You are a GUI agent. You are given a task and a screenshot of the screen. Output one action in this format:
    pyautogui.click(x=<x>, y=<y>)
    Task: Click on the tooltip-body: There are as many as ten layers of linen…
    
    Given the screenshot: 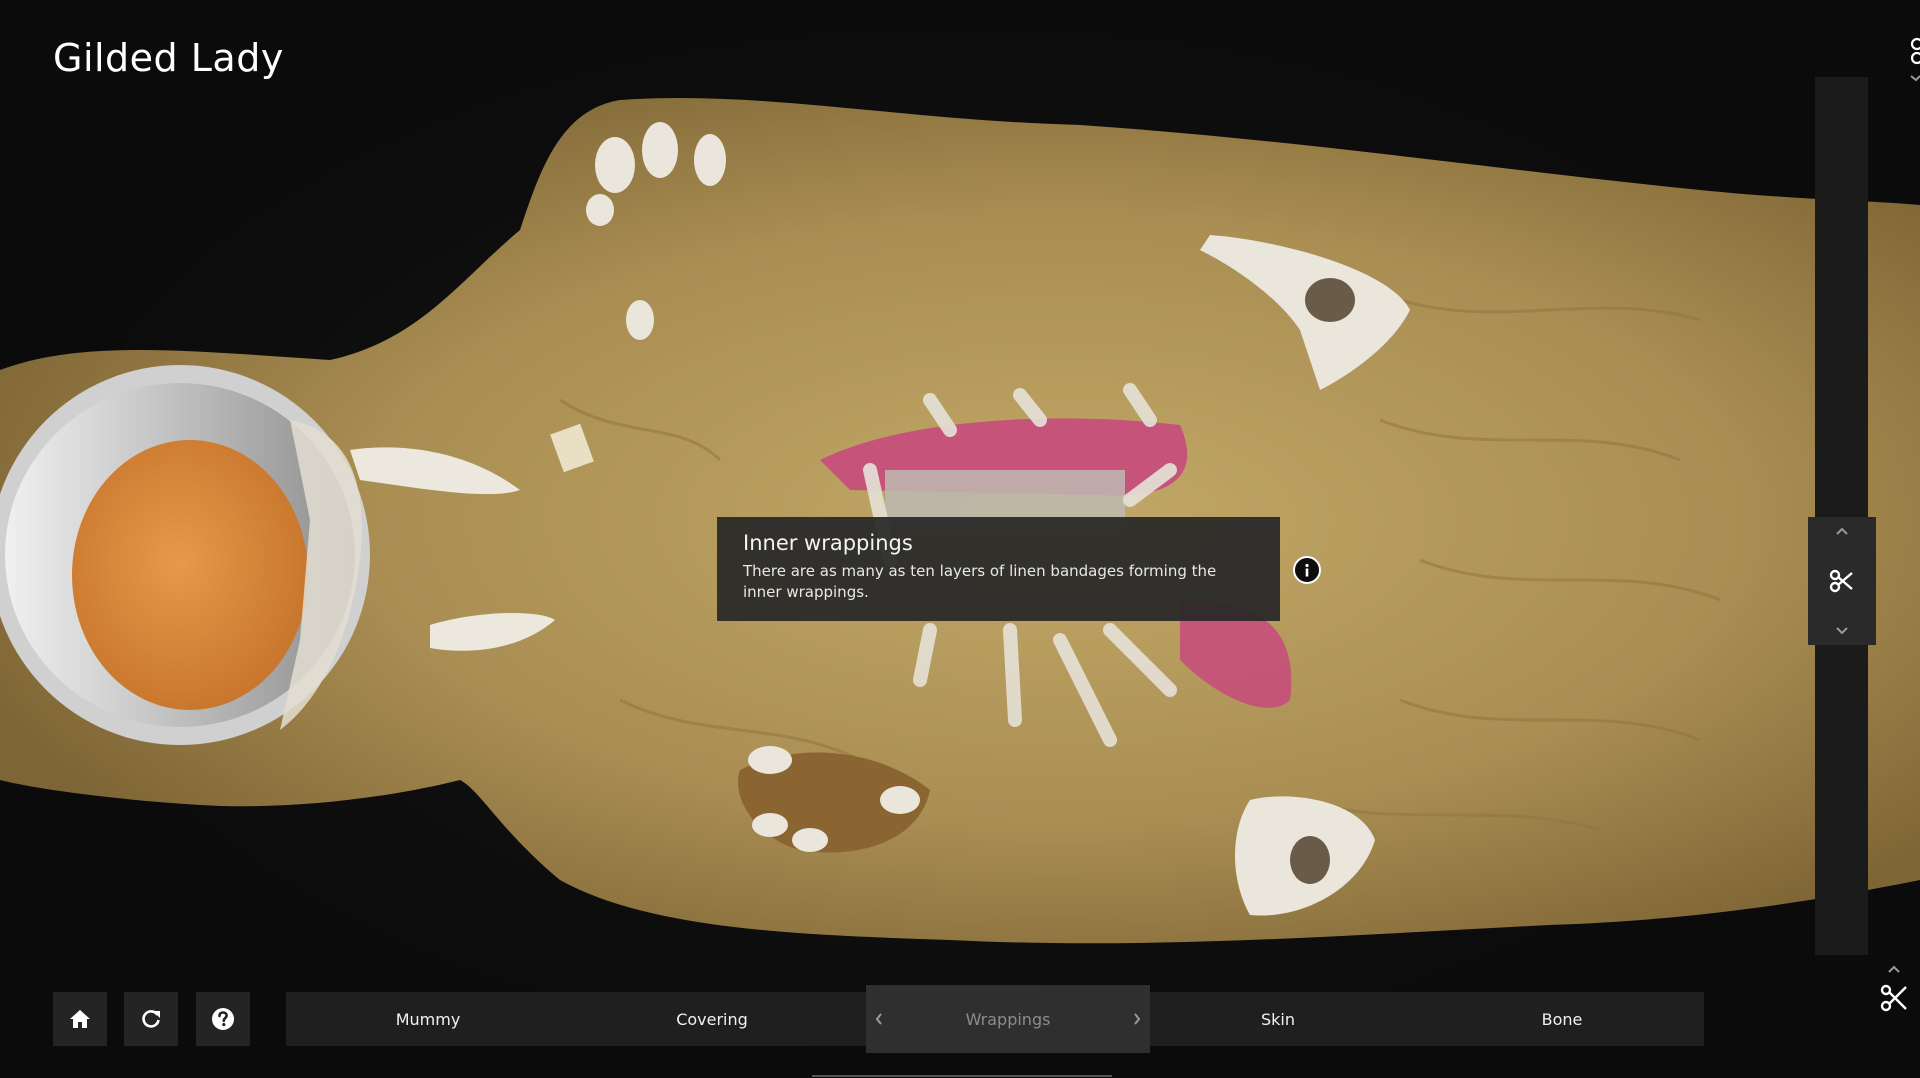 What is the action you would take?
    pyautogui.click(x=980, y=581)
    